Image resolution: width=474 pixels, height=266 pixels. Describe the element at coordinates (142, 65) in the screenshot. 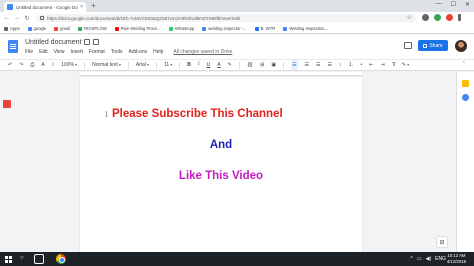

I see `font-select: Arial` at that location.